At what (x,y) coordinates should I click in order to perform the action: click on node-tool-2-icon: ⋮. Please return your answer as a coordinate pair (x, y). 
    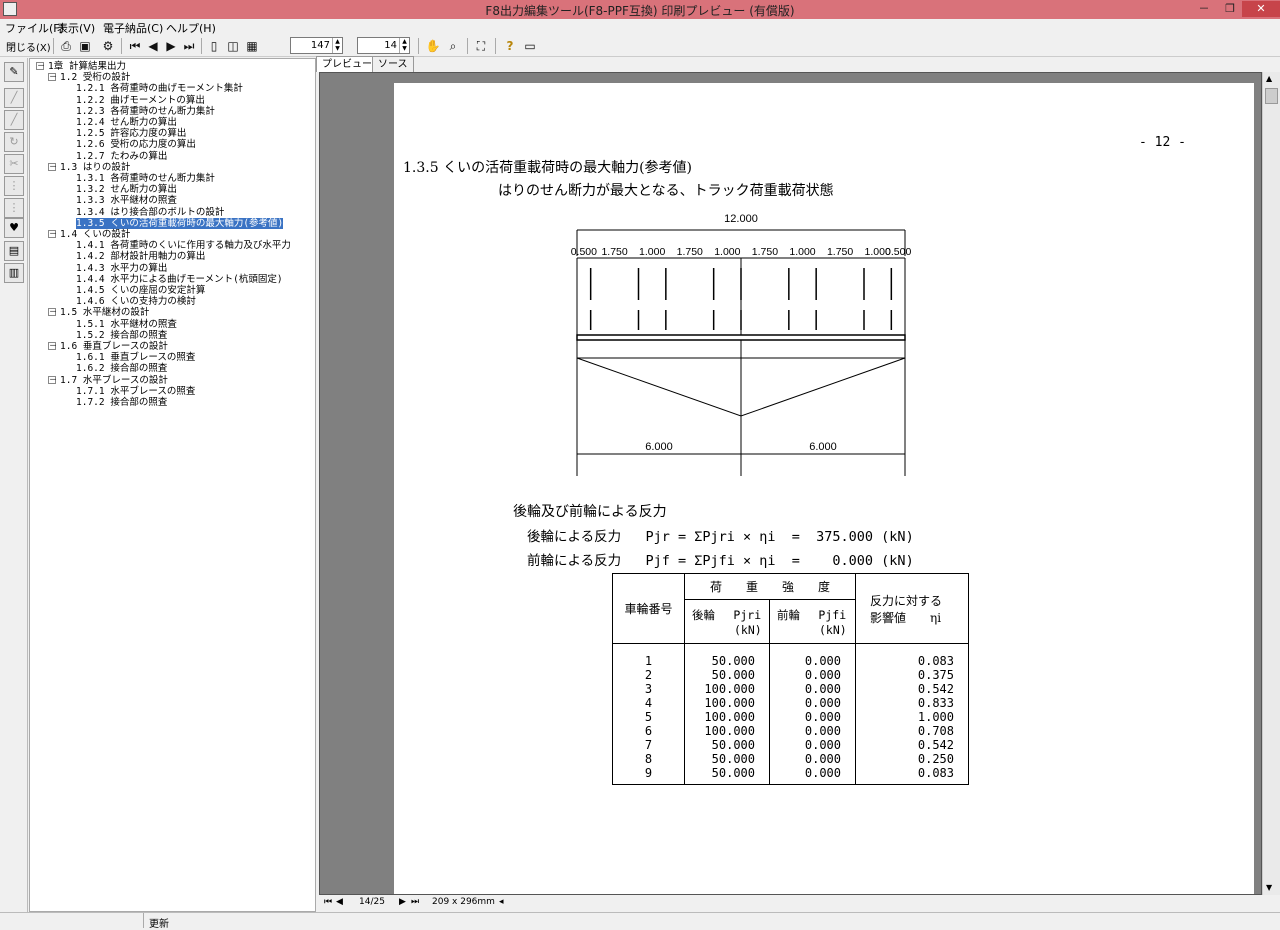
    Looking at the image, I should click on (14, 208).